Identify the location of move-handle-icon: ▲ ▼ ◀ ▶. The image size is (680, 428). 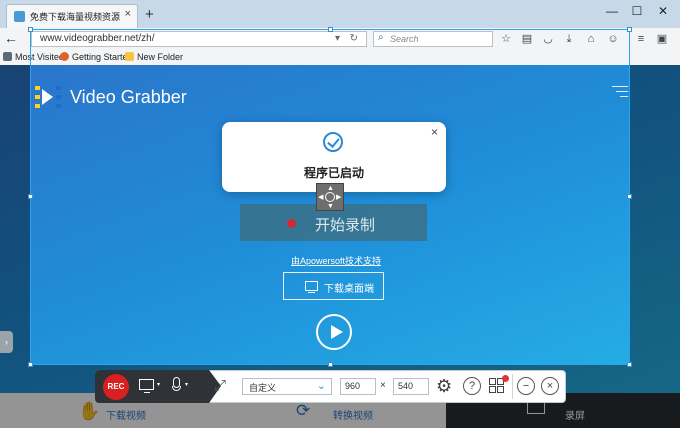
(330, 197).